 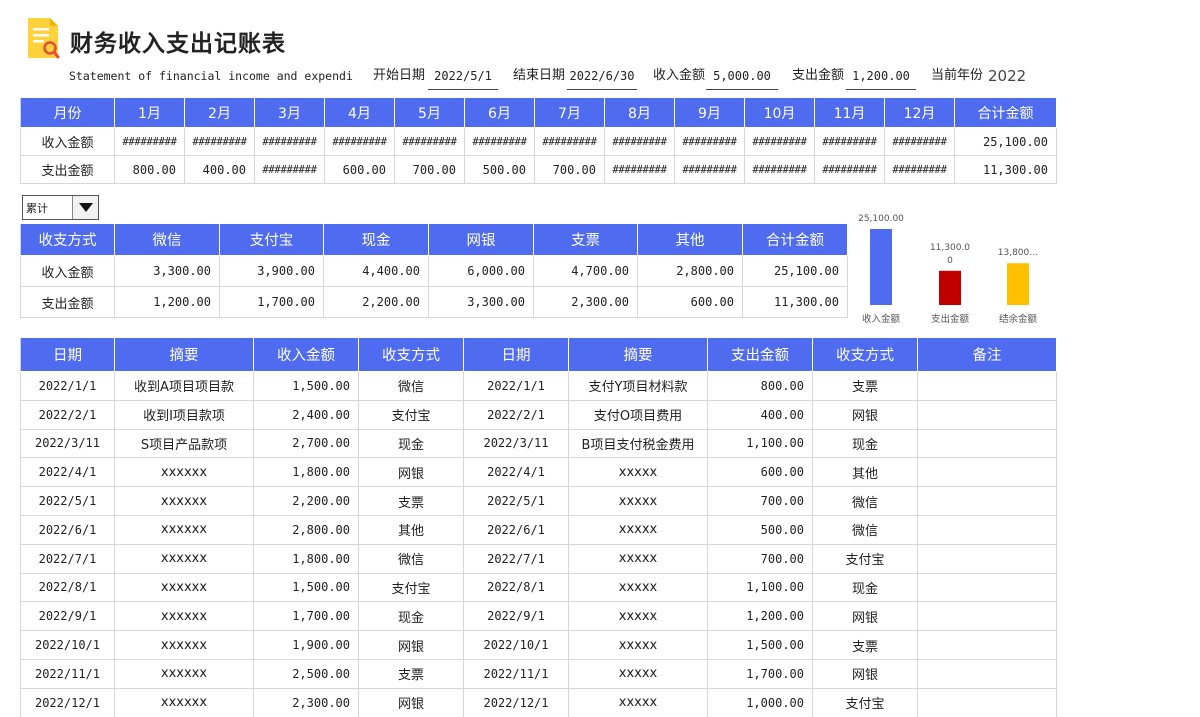 I want to click on income-amount-field: 5,000.00, so click(x=742, y=77).